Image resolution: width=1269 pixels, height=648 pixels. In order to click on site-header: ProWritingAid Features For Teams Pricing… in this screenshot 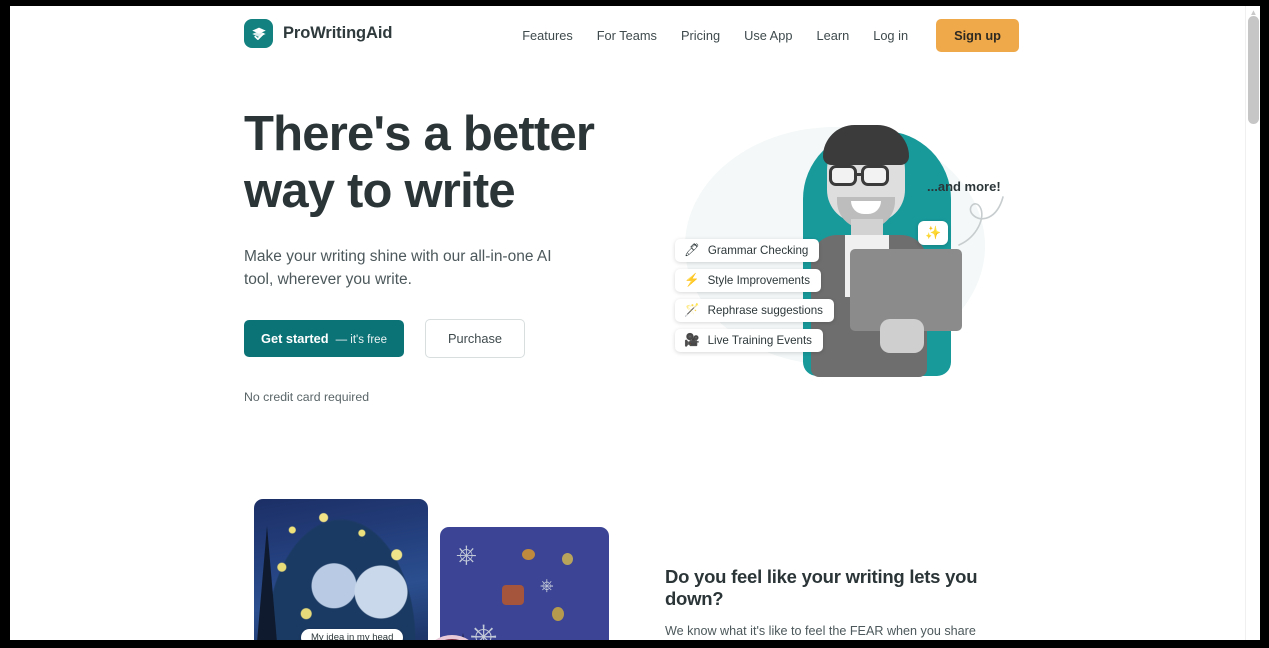, I will do `click(627, 34)`.